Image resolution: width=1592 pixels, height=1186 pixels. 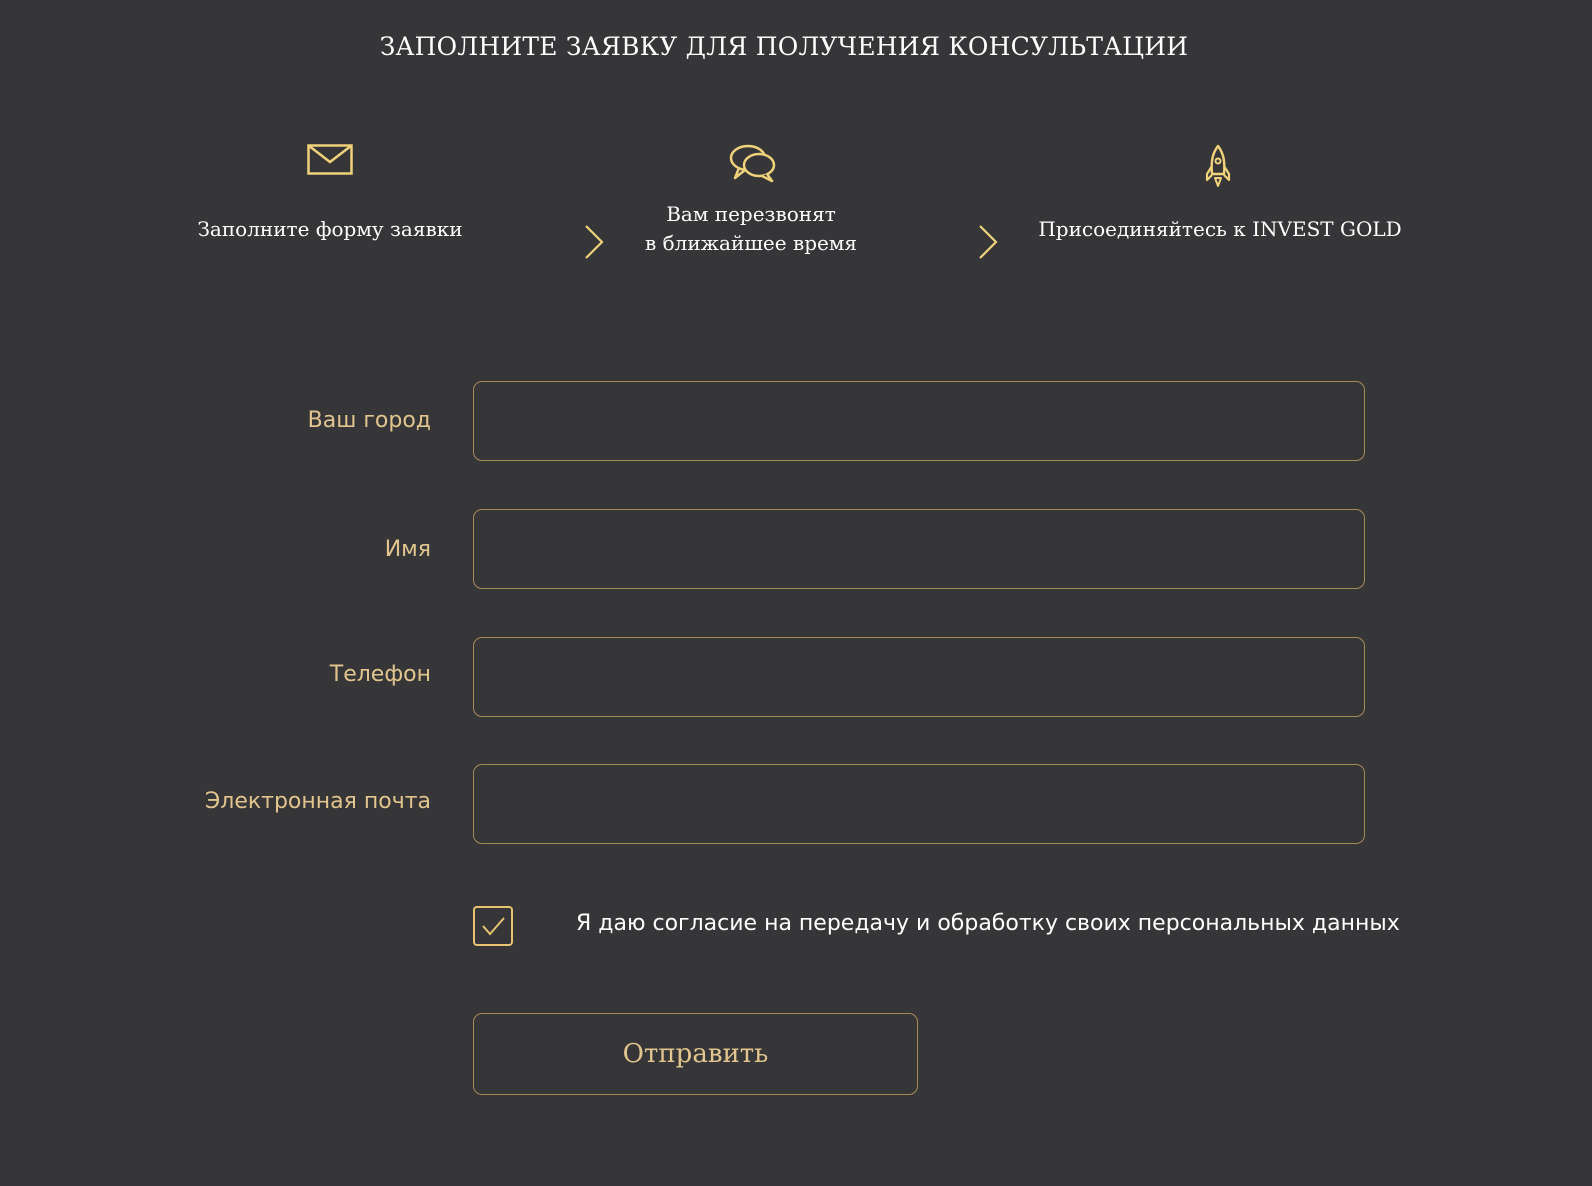 What do you see at coordinates (751, 243) in the screenshot?
I see `step-callback-line2: в ближайшее время` at bounding box center [751, 243].